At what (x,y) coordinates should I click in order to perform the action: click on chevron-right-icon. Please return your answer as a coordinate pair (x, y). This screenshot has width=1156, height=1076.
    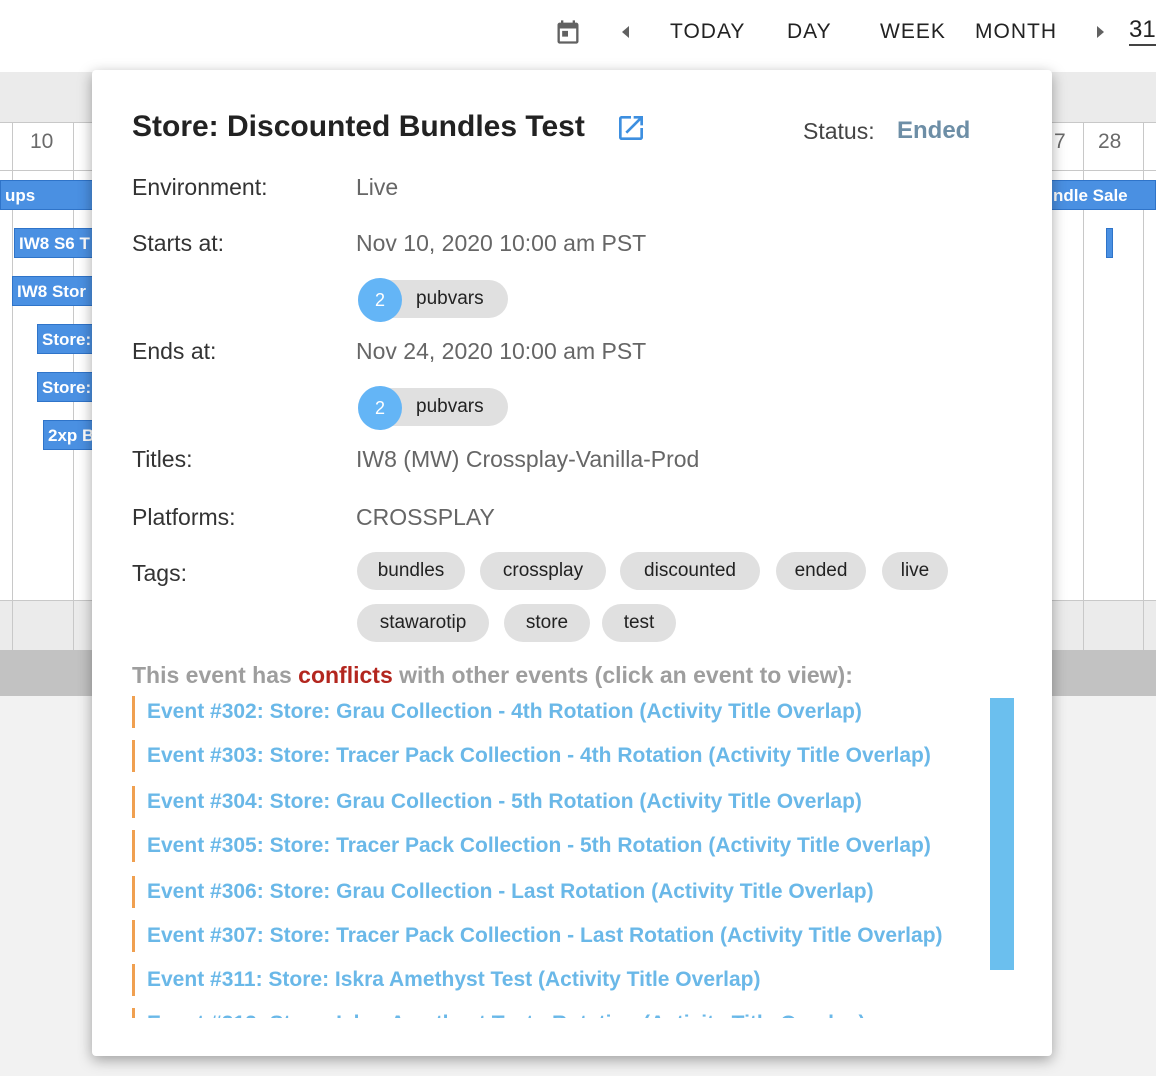
    Looking at the image, I should click on (1100, 32).